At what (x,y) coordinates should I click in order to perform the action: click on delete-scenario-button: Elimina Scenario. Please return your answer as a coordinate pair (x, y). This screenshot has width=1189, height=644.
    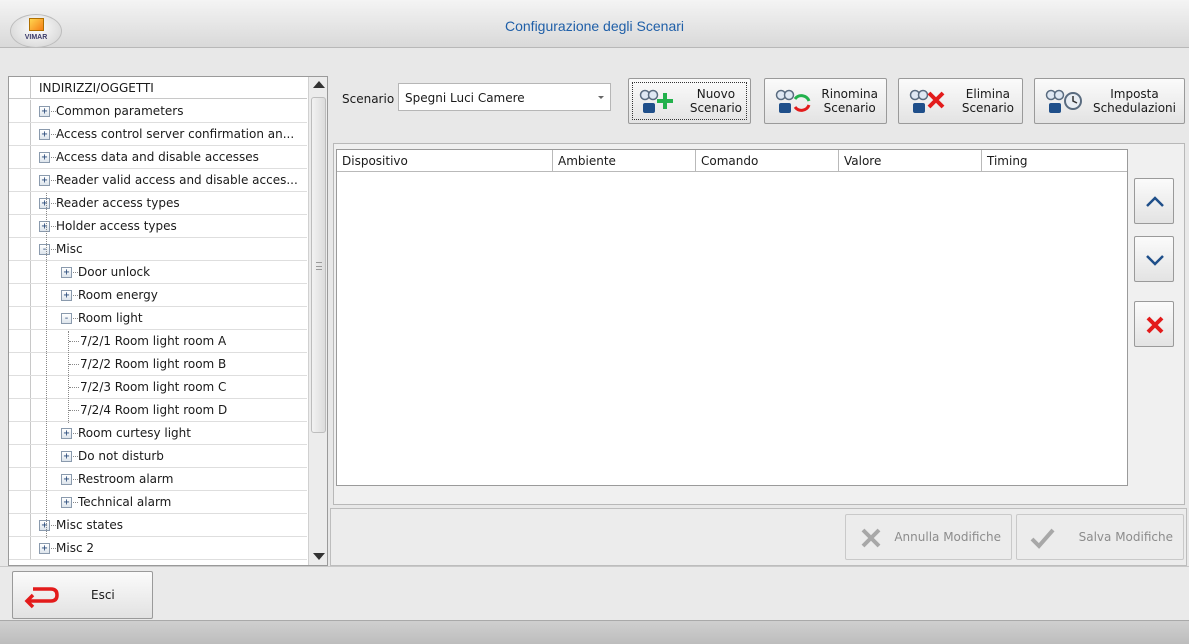
    Looking at the image, I should click on (960, 101).